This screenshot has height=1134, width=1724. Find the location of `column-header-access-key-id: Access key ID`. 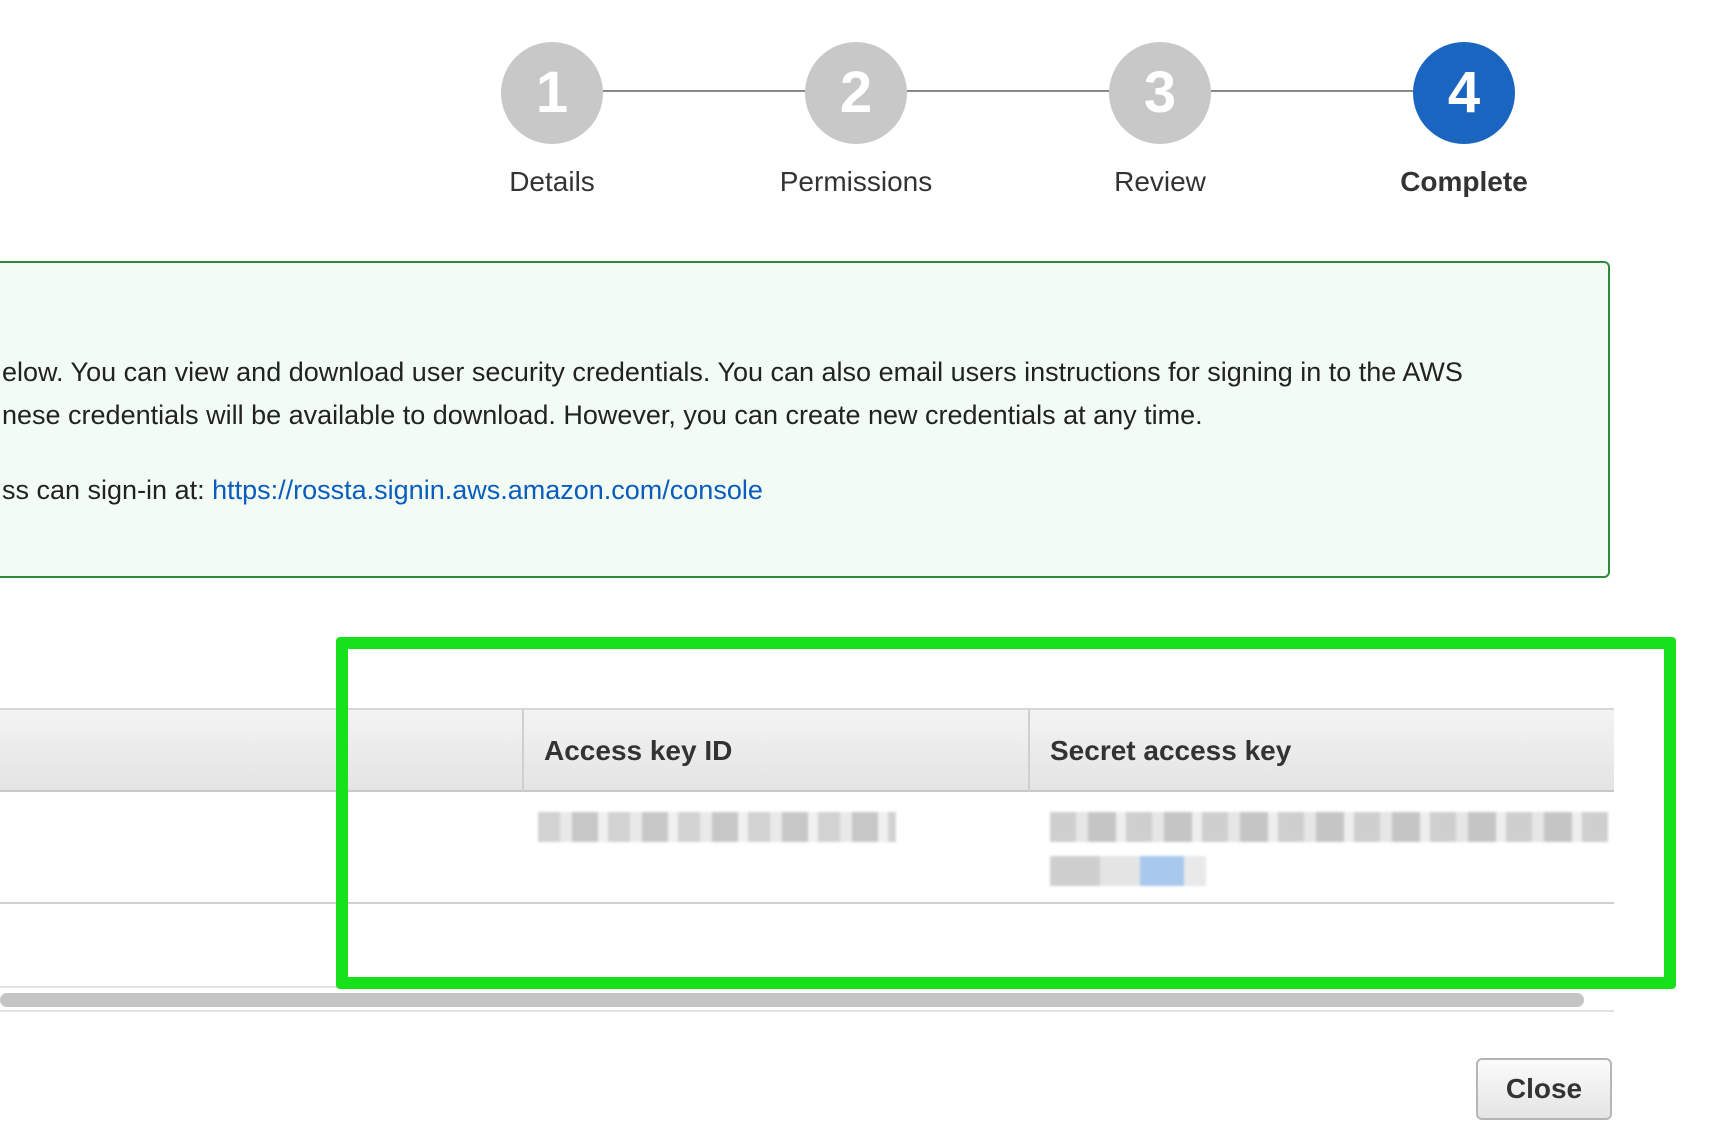

column-header-access-key-id: Access key ID is located at coordinates (775, 751).